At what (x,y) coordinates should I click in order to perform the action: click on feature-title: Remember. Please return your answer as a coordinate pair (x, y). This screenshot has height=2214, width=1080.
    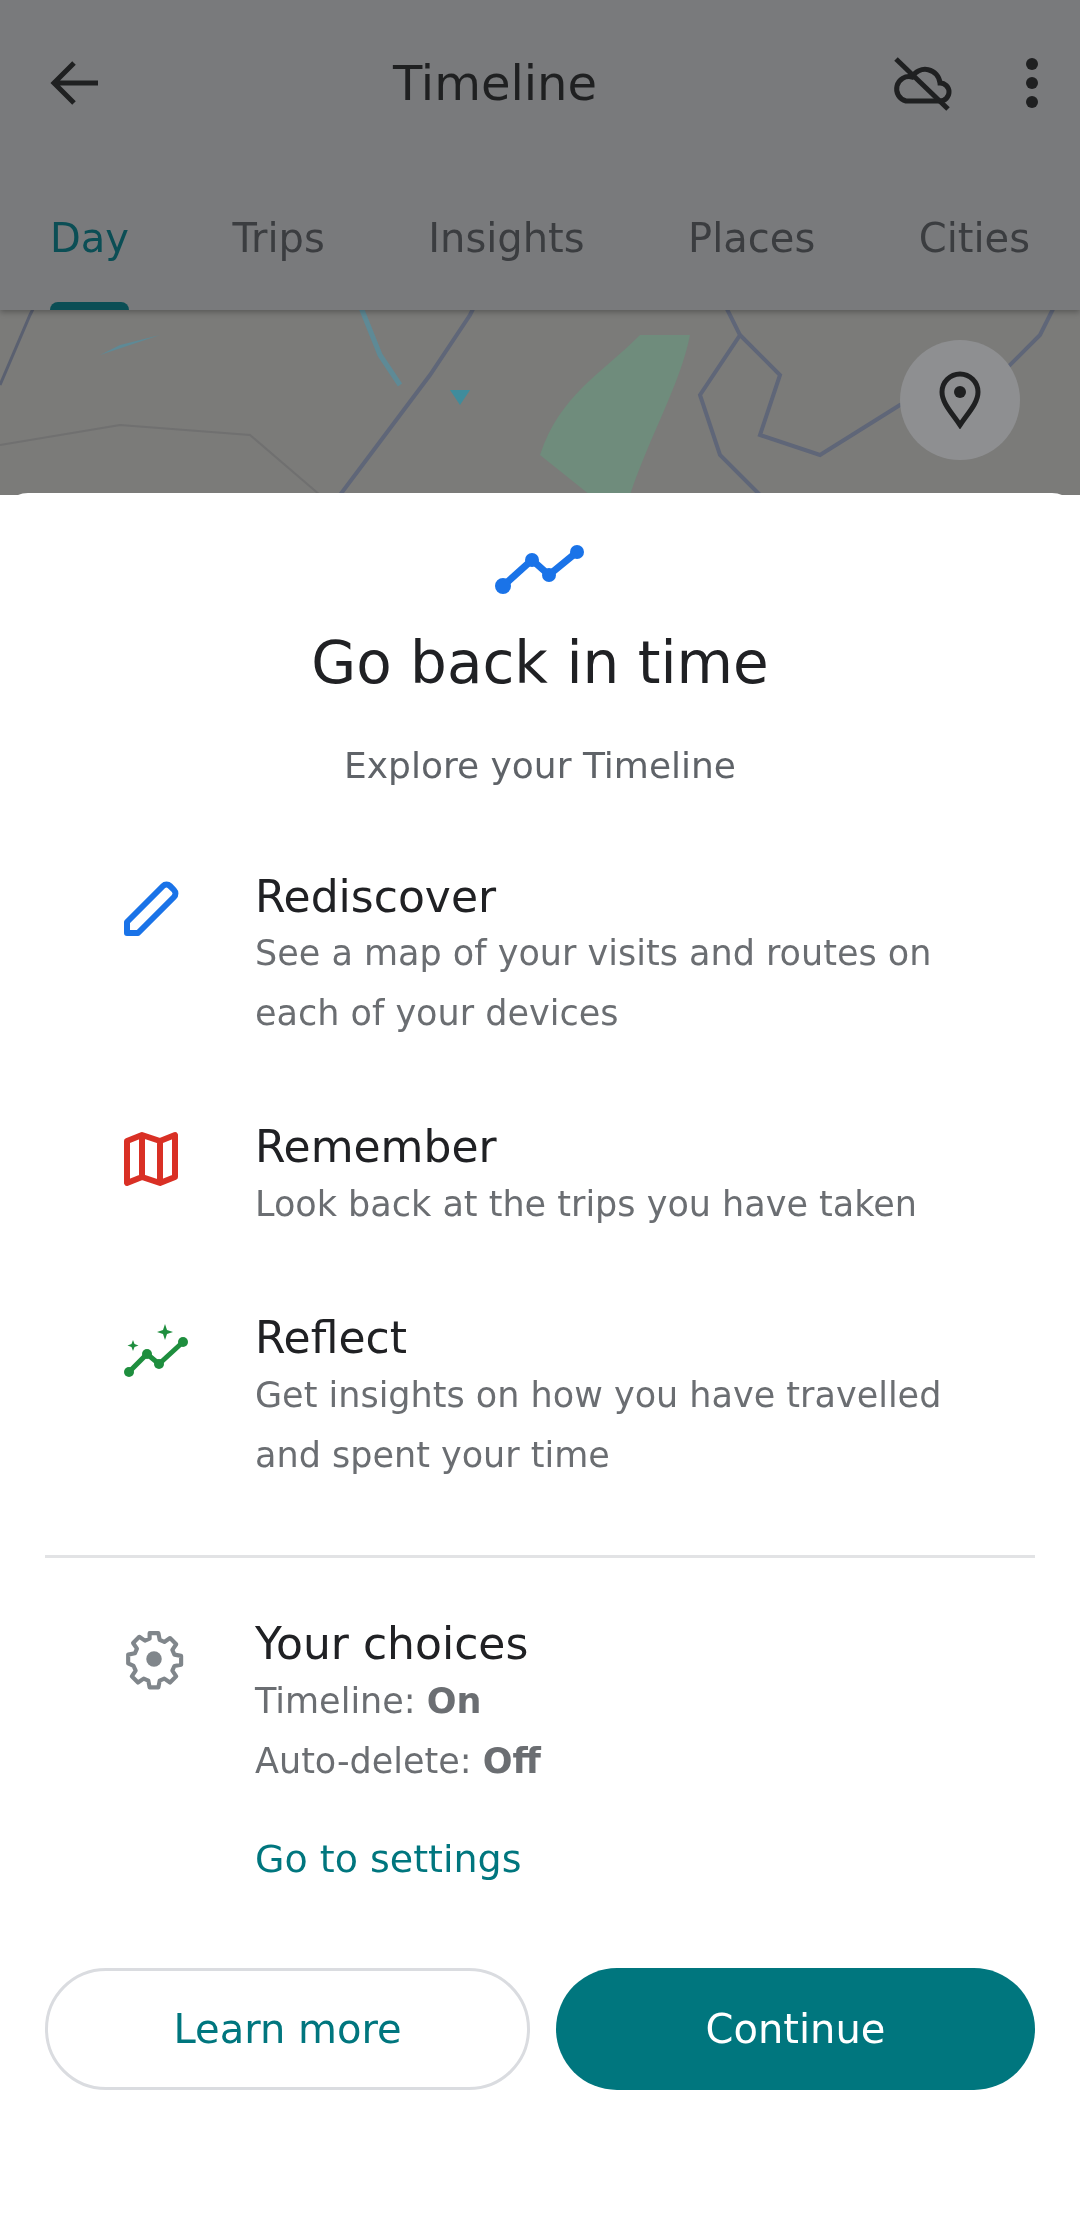
    Looking at the image, I should click on (376, 1148).